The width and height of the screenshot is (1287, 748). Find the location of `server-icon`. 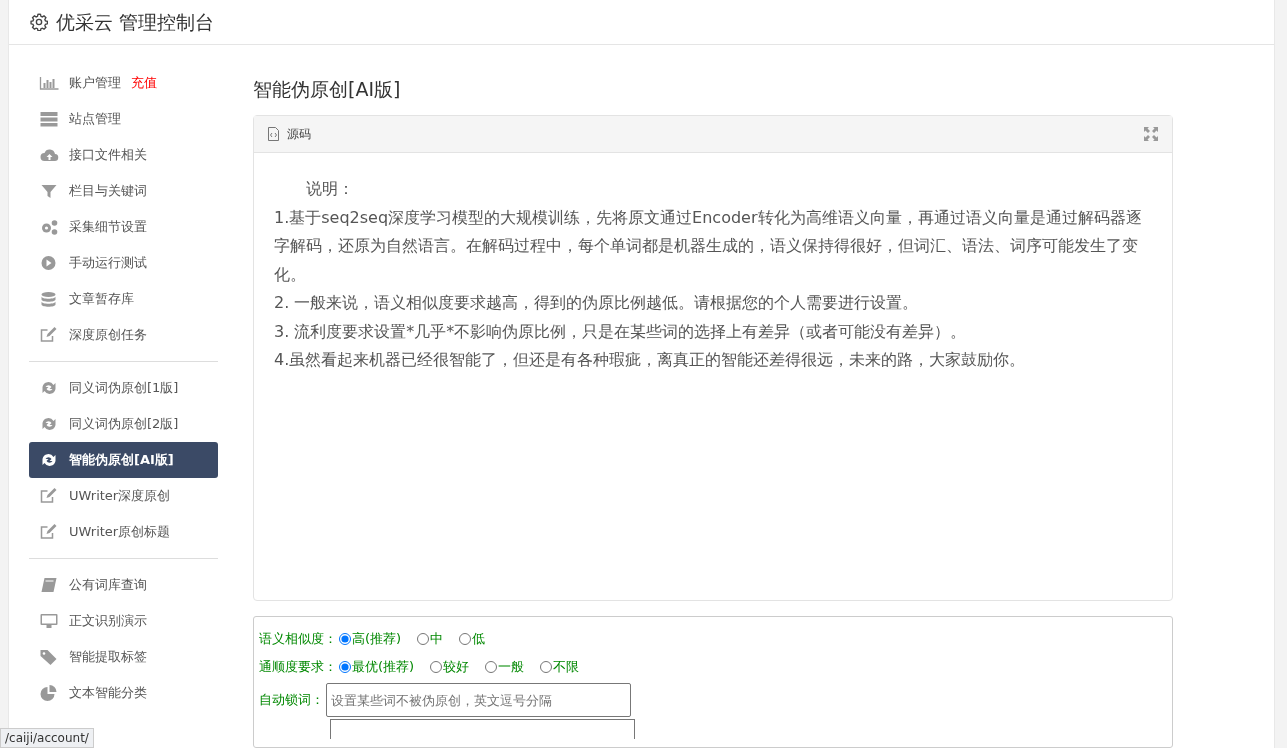

server-icon is located at coordinates (49, 118).